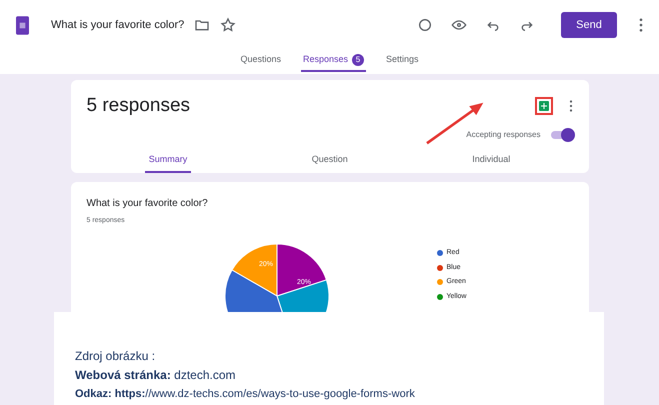 This screenshot has width=659, height=405. Describe the element at coordinates (358, 60) in the screenshot. I see `count-badge: 5` at that location.